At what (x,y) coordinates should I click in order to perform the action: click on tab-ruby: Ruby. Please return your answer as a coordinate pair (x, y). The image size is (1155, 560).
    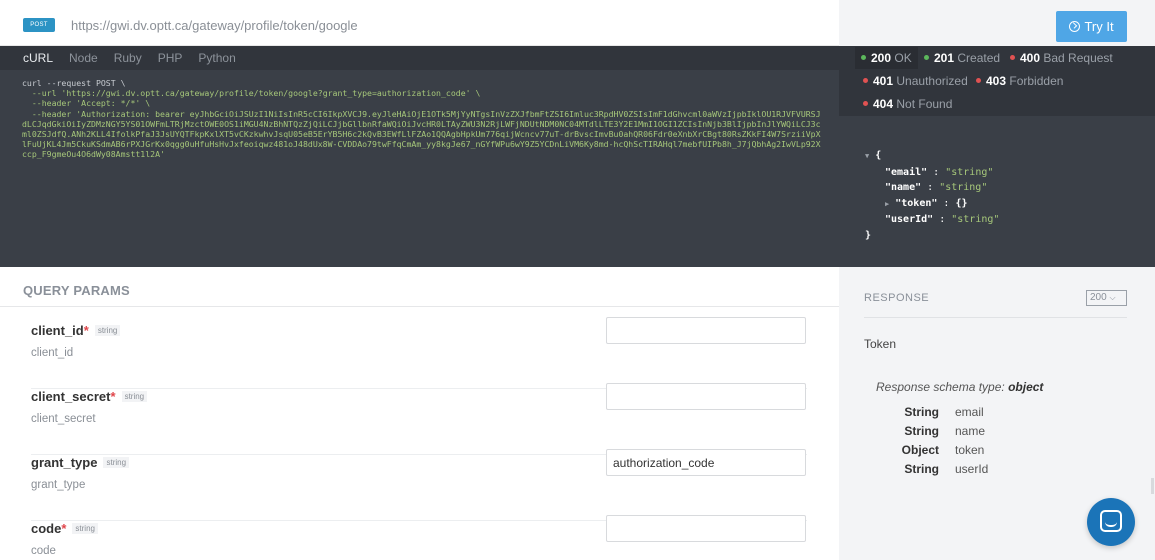
    Looking at the image, I should click on (128, 58).